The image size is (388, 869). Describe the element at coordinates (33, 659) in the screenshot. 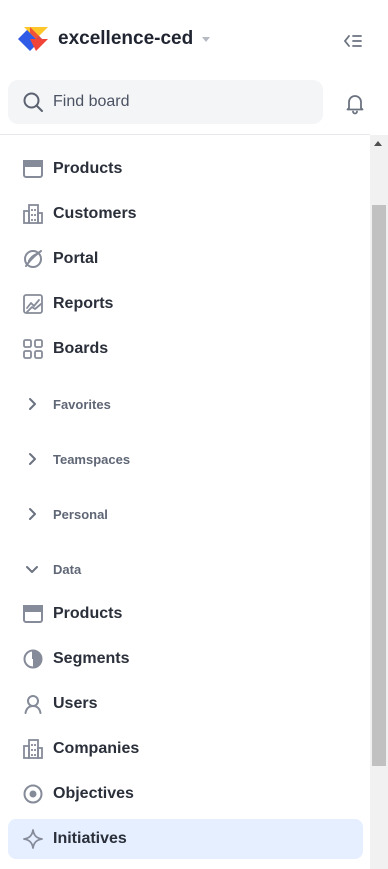

I see `pie-icon` at that location.